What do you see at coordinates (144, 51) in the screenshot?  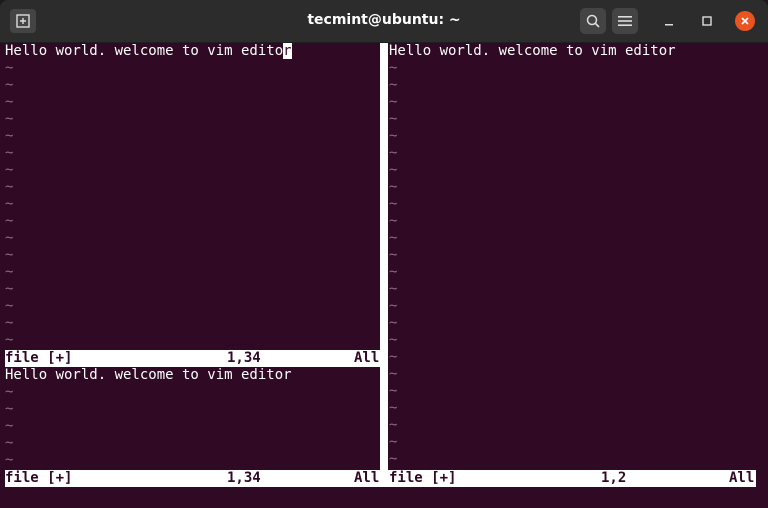 I see `text-before-cursor: Hello world. welcome to vim edito` at bounding box center [144, 51].